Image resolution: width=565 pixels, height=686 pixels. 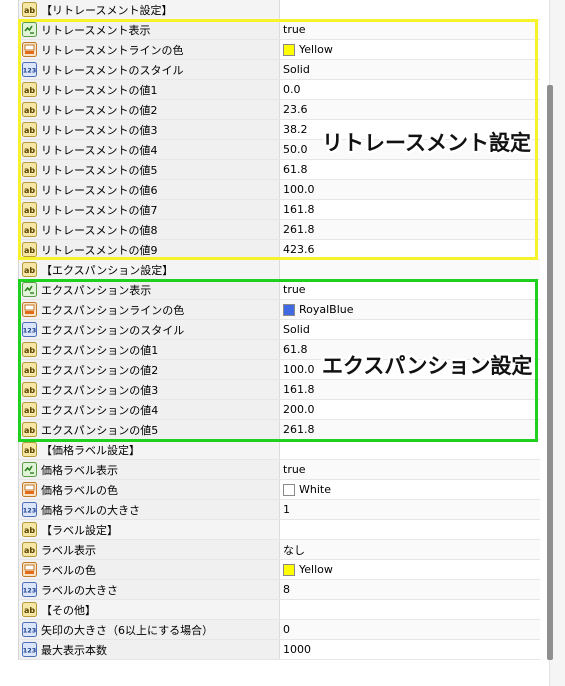 I want to click on property-row: ラベルの色 Yellow, so click(x=279, y=570).